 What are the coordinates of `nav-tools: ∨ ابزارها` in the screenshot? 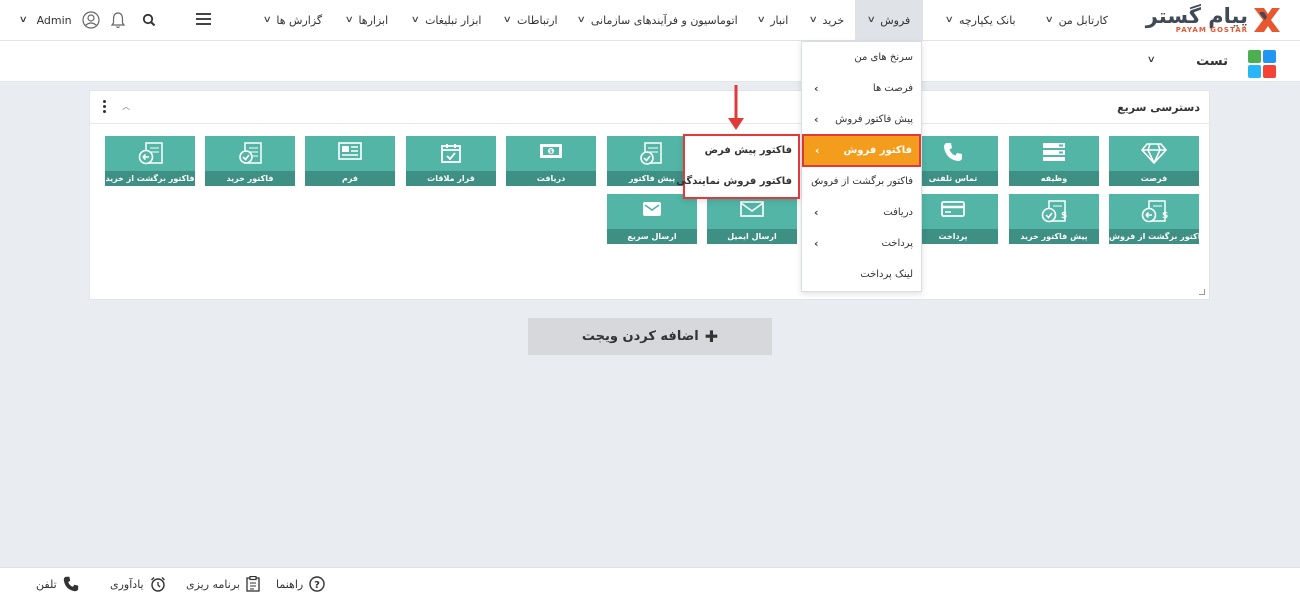 It's located at (367, 20).